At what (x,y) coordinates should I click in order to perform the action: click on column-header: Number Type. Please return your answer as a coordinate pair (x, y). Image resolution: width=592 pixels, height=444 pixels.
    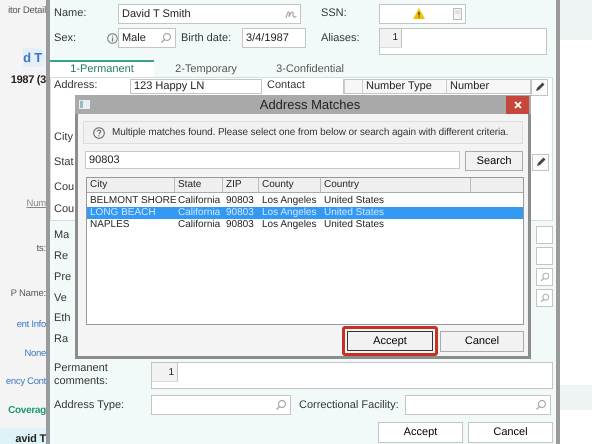
    Looking at the image, I should click on (404, 86).